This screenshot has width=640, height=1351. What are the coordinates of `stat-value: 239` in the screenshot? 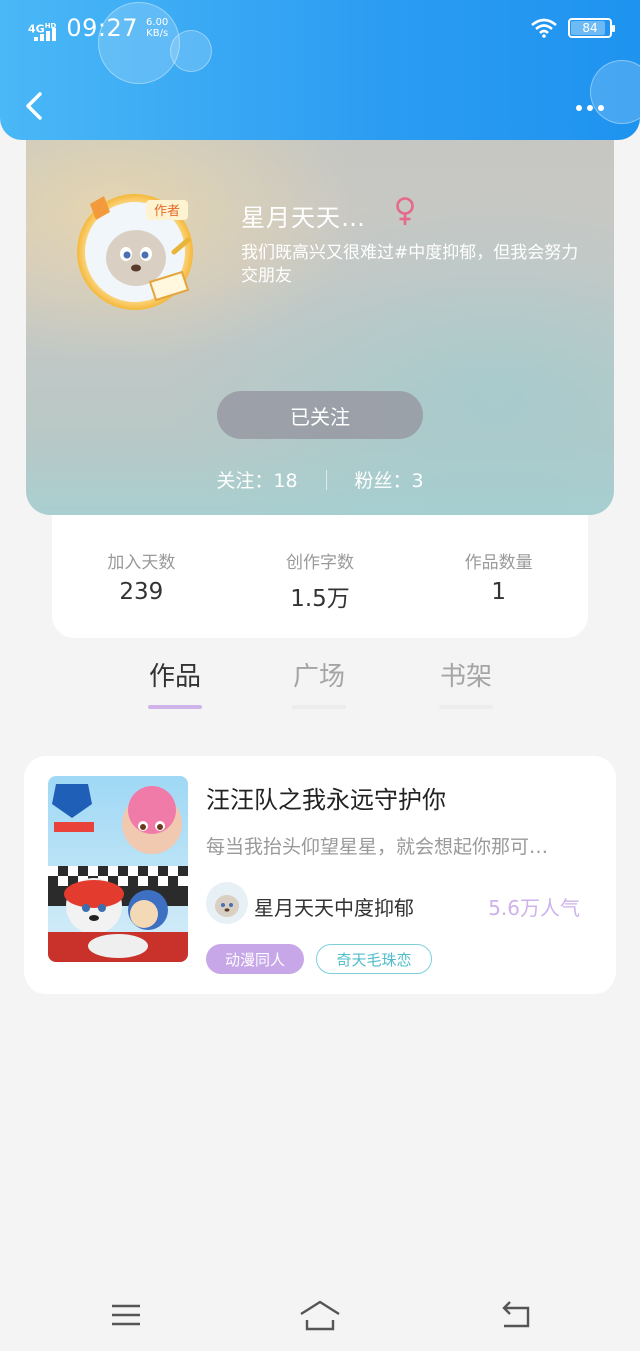 It's located at (141, 592).